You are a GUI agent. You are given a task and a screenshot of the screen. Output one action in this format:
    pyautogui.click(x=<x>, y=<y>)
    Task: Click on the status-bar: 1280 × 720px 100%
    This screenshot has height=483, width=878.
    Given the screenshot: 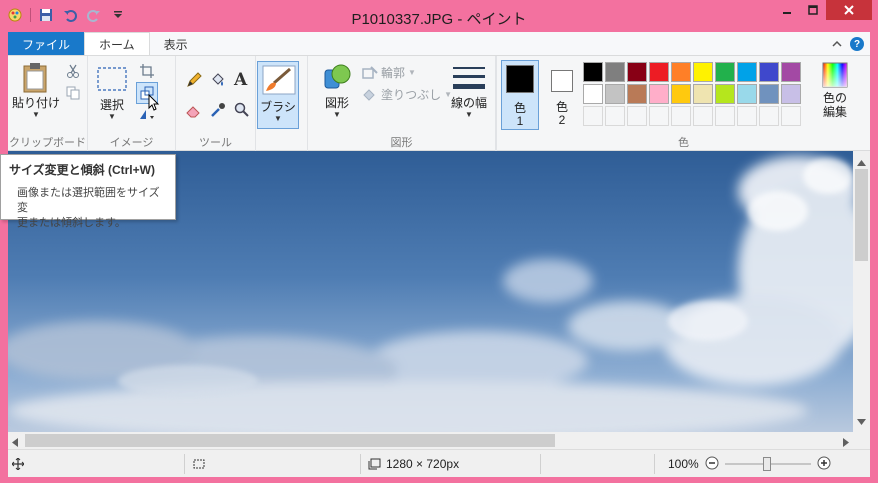 What is the action you would take?
    pyautogui.click(x=439, y=463)
    